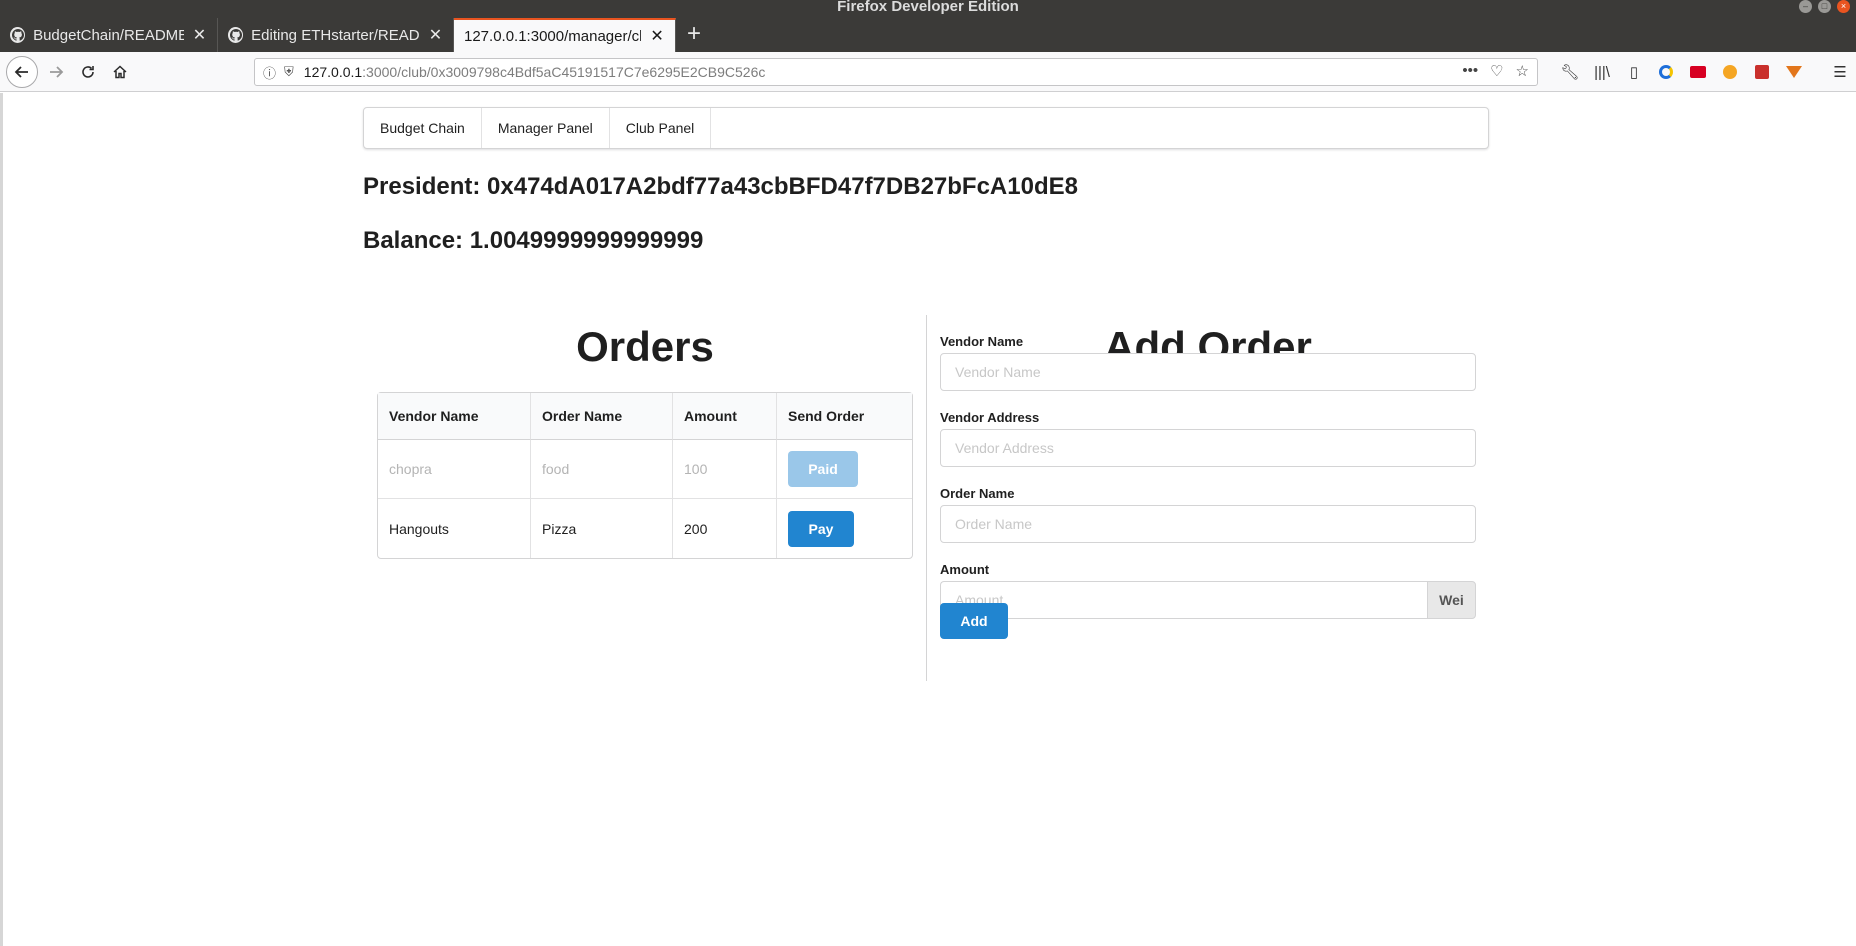  I want to click on pocket-icon: ♡, so click(1496, 71).